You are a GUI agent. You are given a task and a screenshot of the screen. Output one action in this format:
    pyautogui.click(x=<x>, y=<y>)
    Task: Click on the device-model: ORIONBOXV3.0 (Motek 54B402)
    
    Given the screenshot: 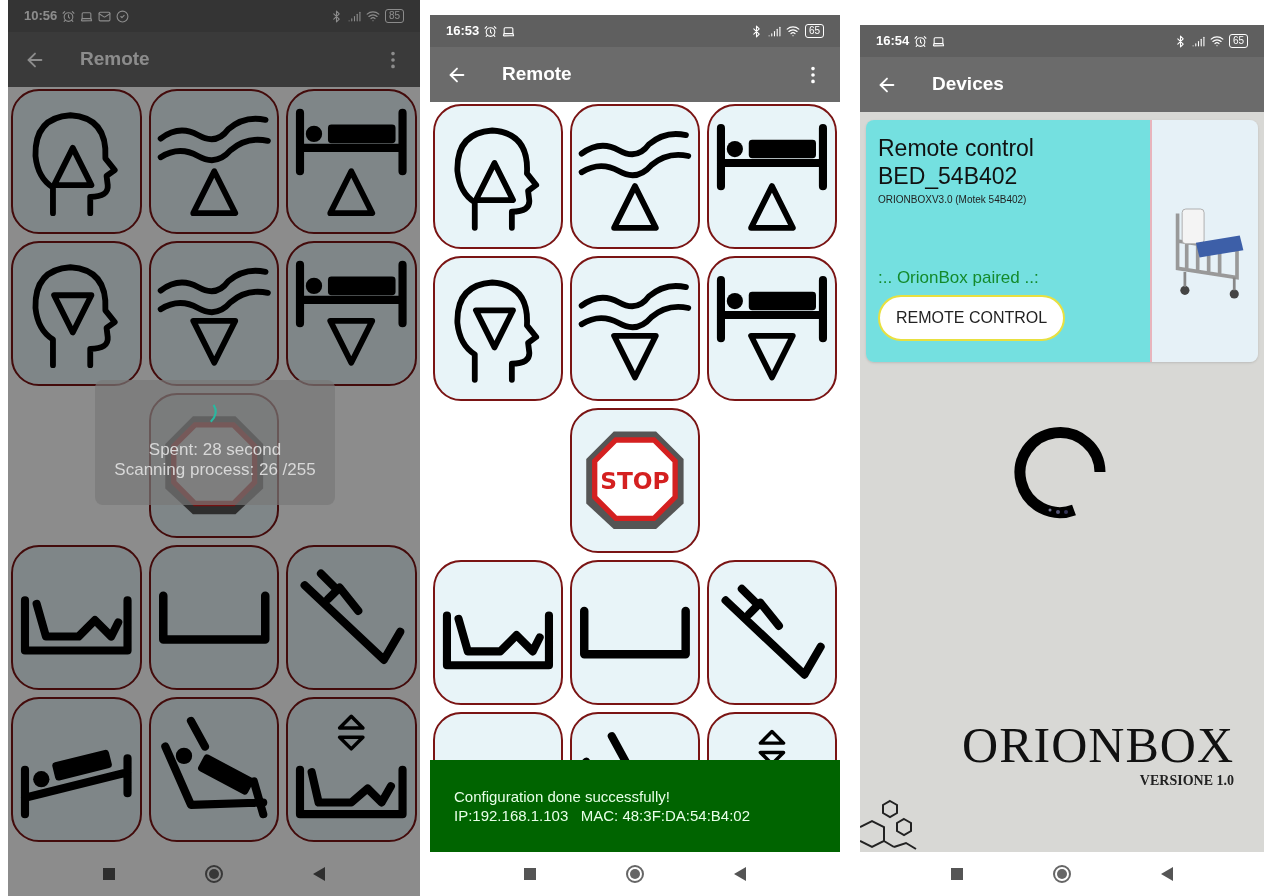 What is the action you would take?
    pyautogui.click(x=953, y=200)
    